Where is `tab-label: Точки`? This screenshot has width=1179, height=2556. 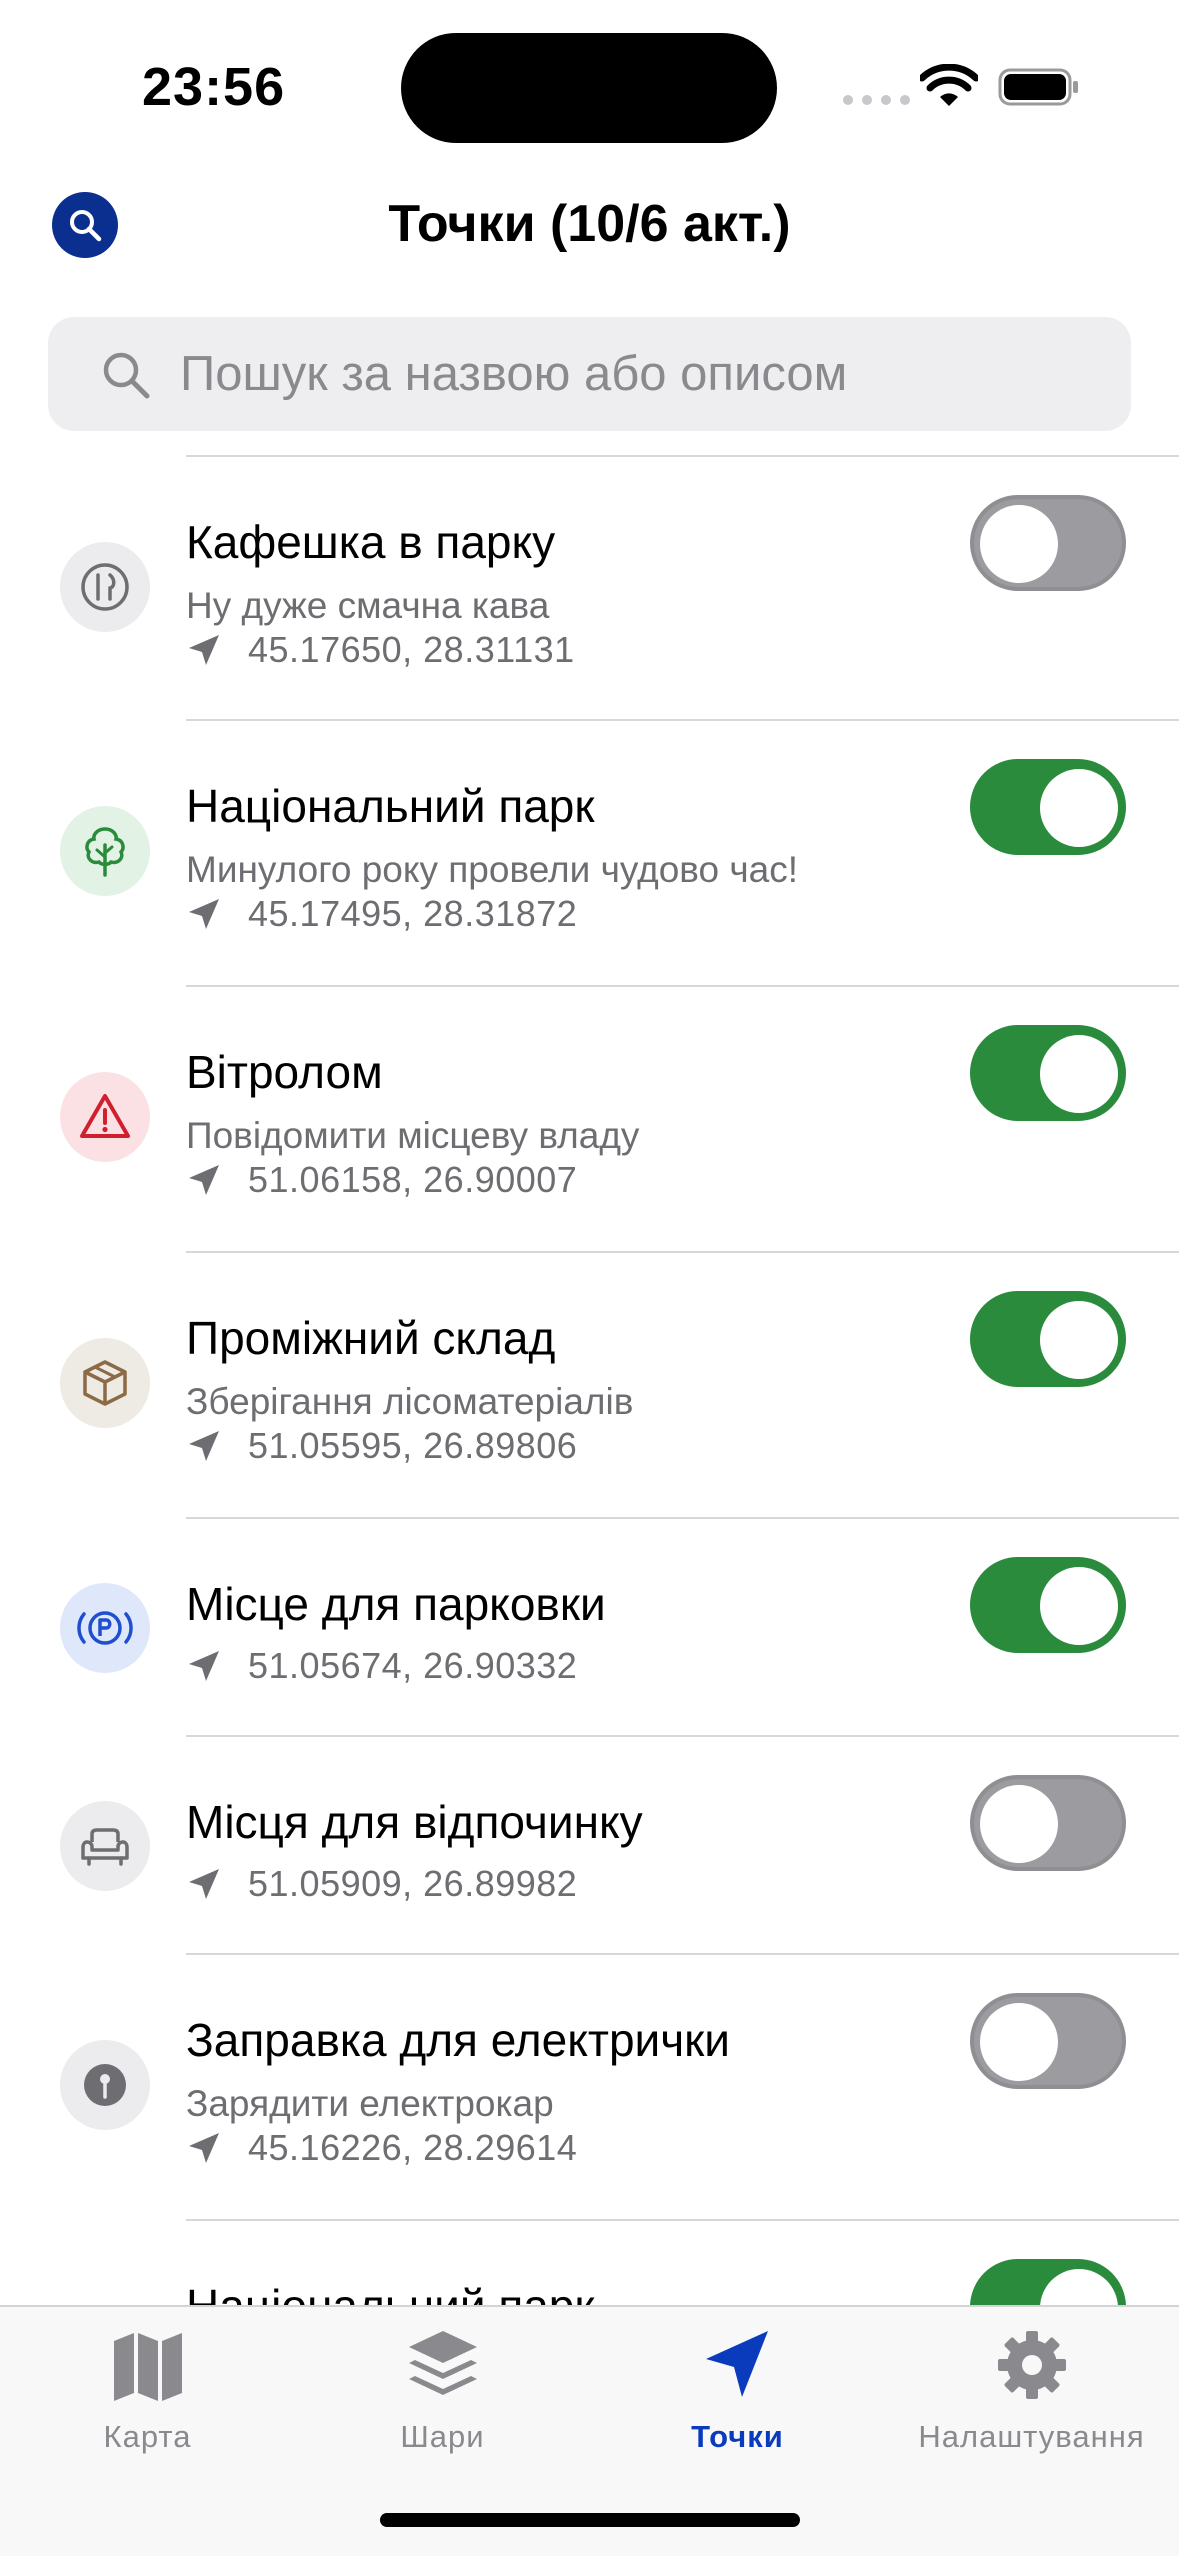
tab-label: Точки is located at coordinates (737, 2436).